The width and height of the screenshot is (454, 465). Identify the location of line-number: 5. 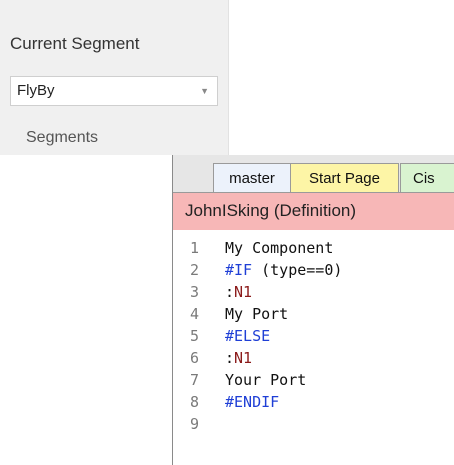
(195, 336).